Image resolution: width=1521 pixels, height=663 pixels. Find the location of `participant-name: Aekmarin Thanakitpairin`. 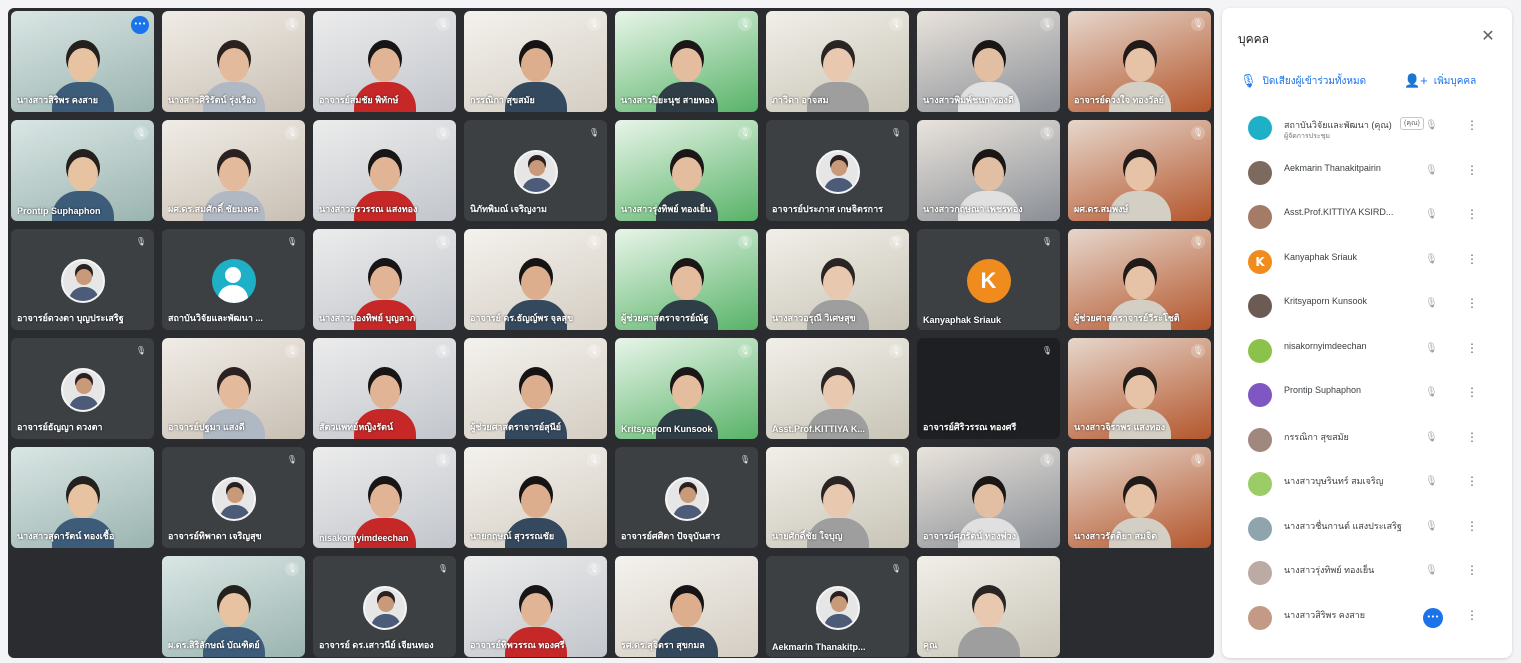

participant-name: Aekmarin Thanakitpairin is located at coordinates (1332, 167).